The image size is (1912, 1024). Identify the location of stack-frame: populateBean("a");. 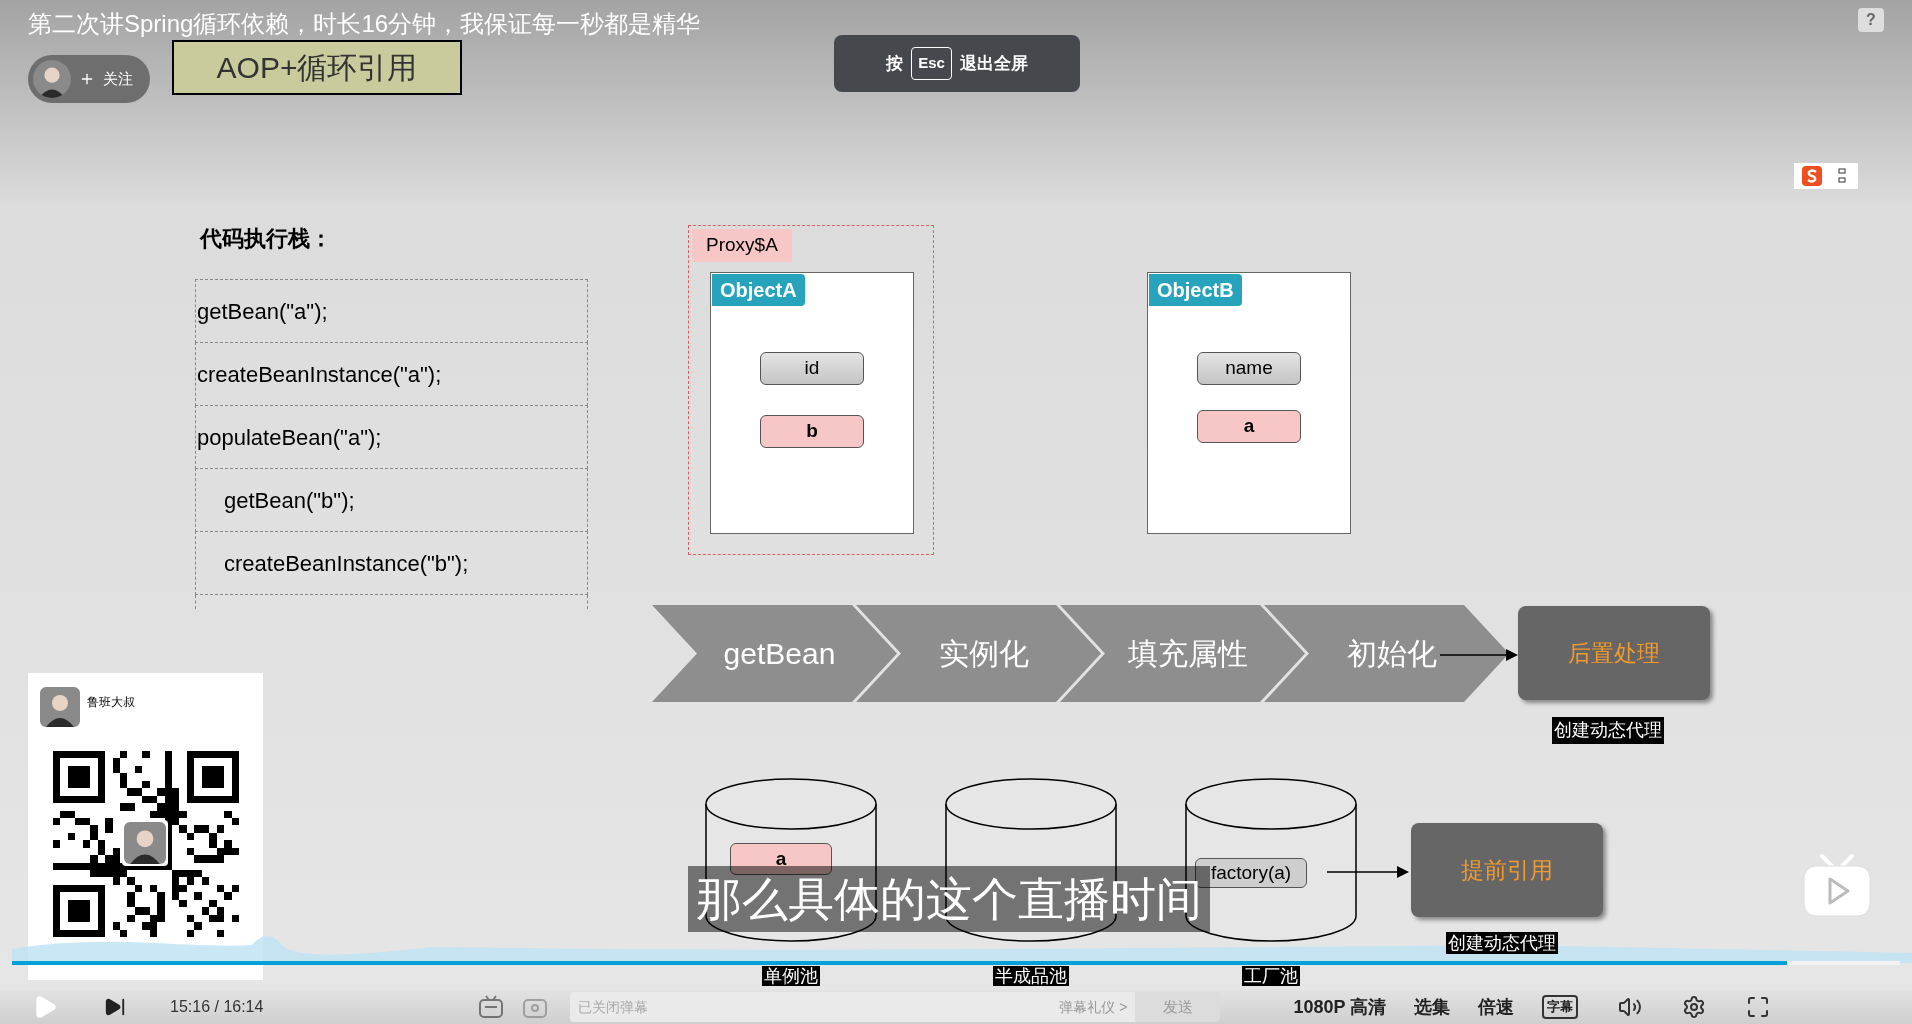
(391, 437).